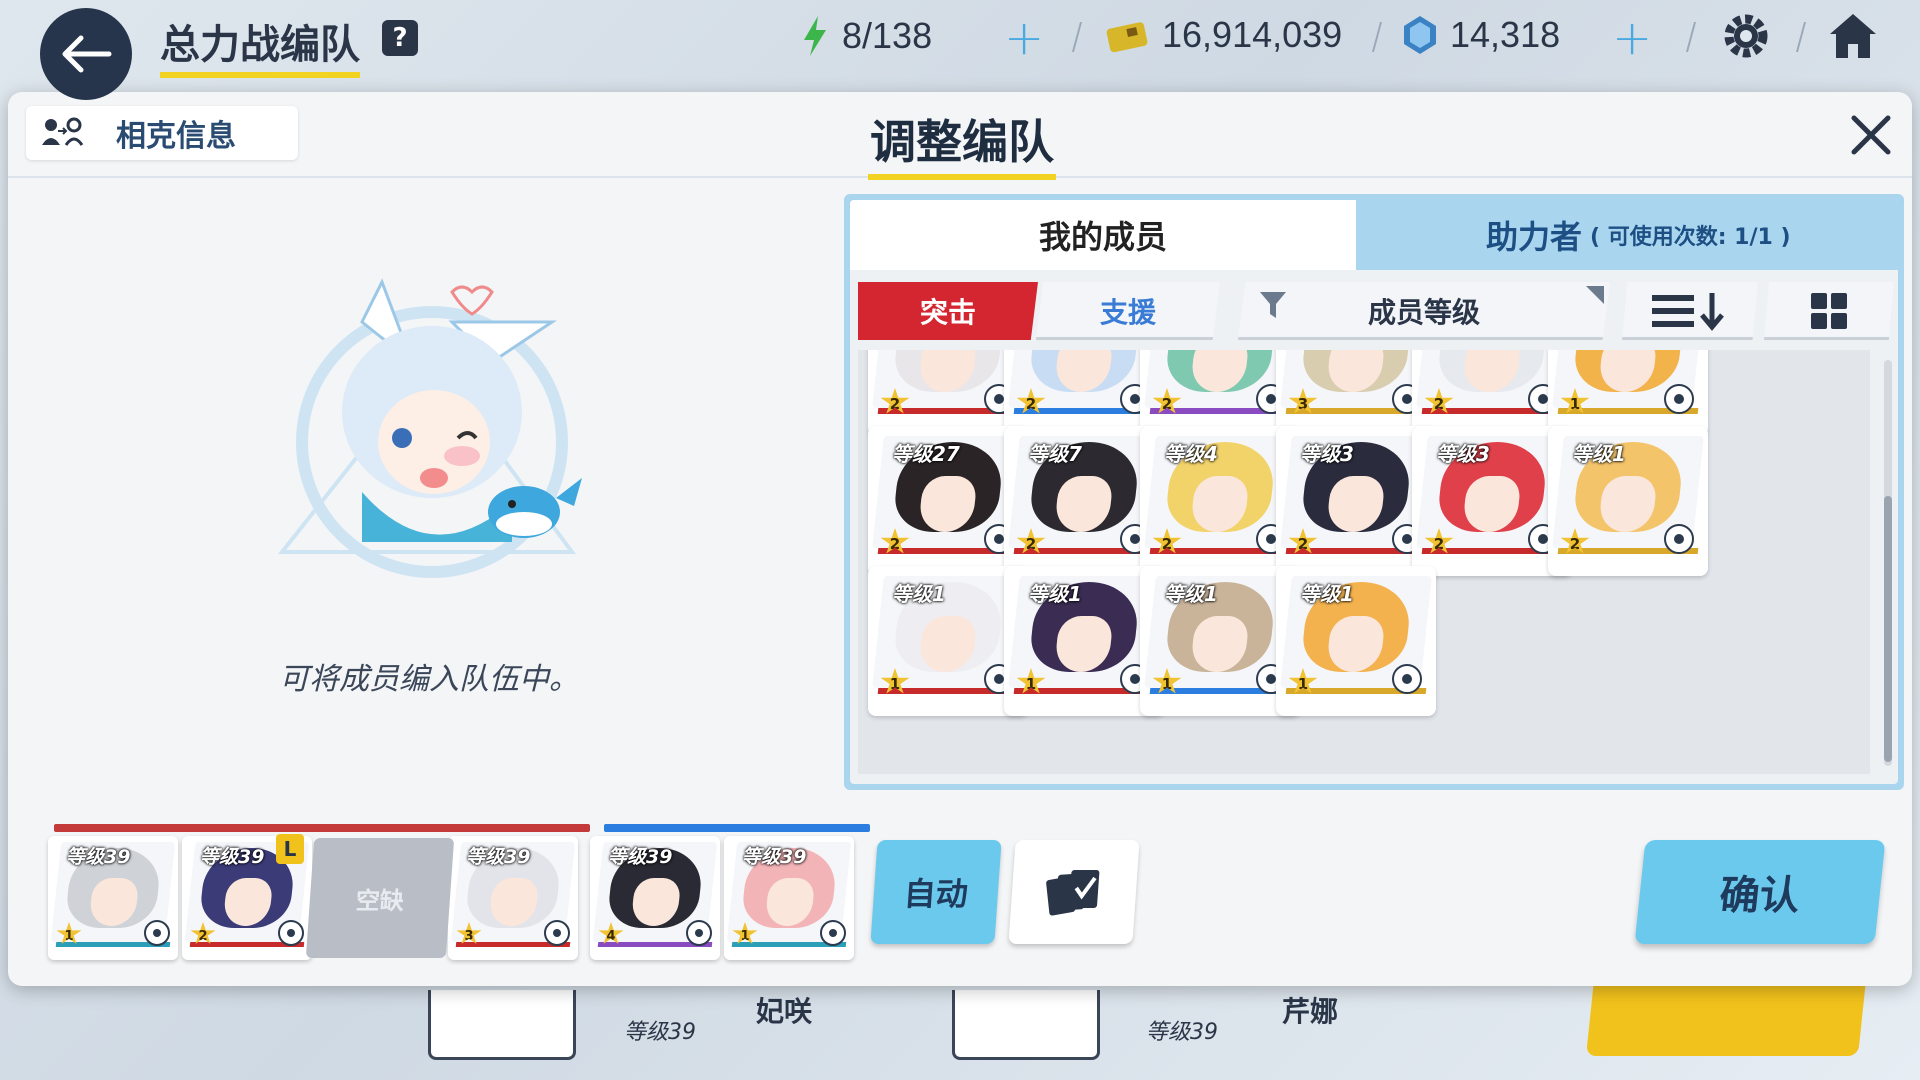 The width and height of the screenshot is (1920, 1080). What do you see at coordinates (962, 143) in the screenshot?
I see `modal-title: 调整编队` at bounding box center [962, 143].